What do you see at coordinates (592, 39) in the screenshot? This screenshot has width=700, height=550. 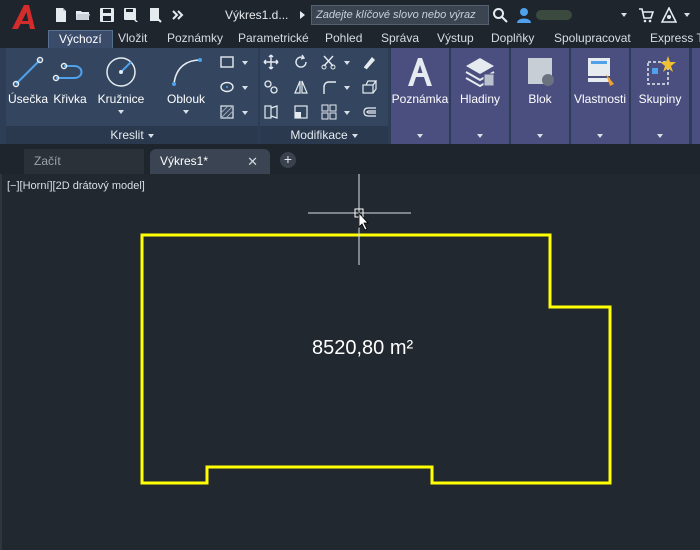 I see `tab-spolupracovat: Spolupracovat` at bounding box center [592, 39].